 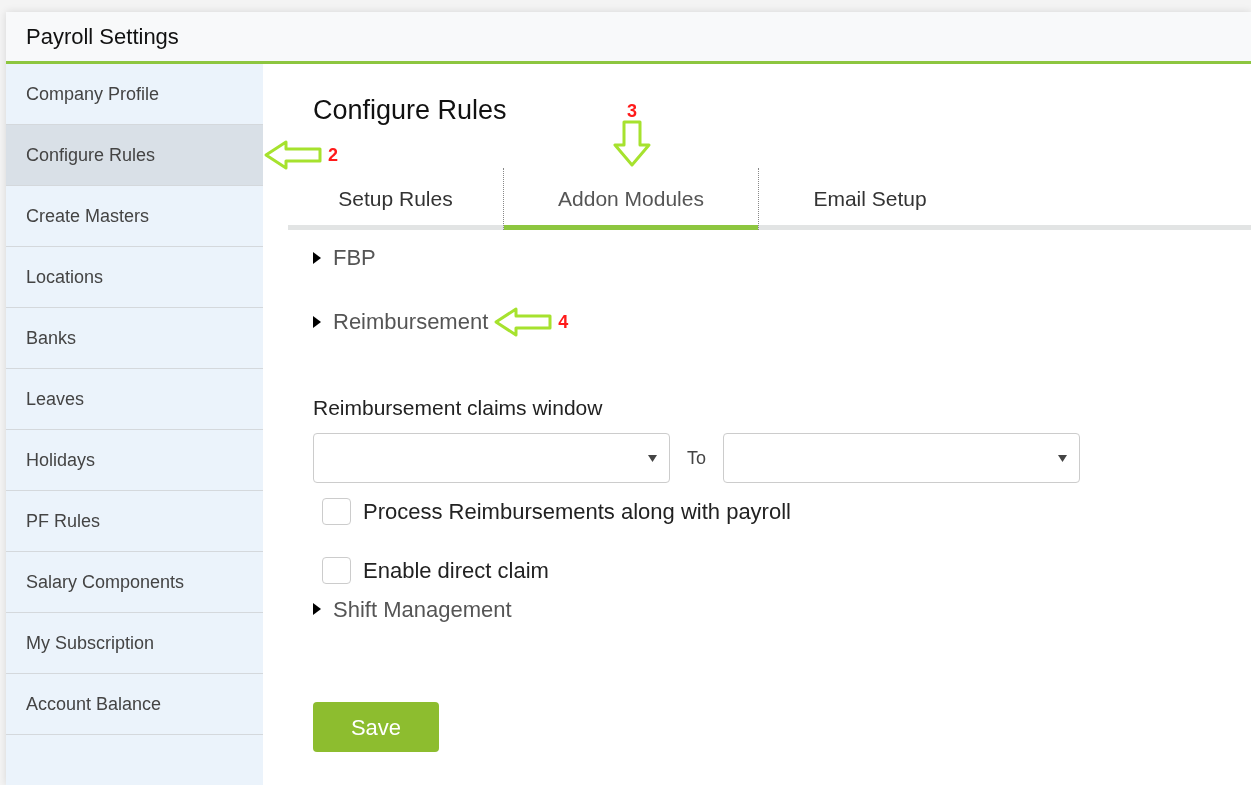 I want to click on sidebar-item: Configure Rules, so click(x=134, y=155).